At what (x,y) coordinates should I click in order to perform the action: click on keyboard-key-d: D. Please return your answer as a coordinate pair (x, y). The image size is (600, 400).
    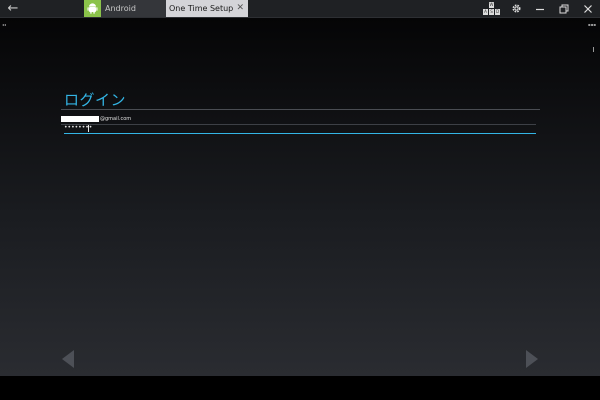
    Looking at the image, I should click on (497, 12).